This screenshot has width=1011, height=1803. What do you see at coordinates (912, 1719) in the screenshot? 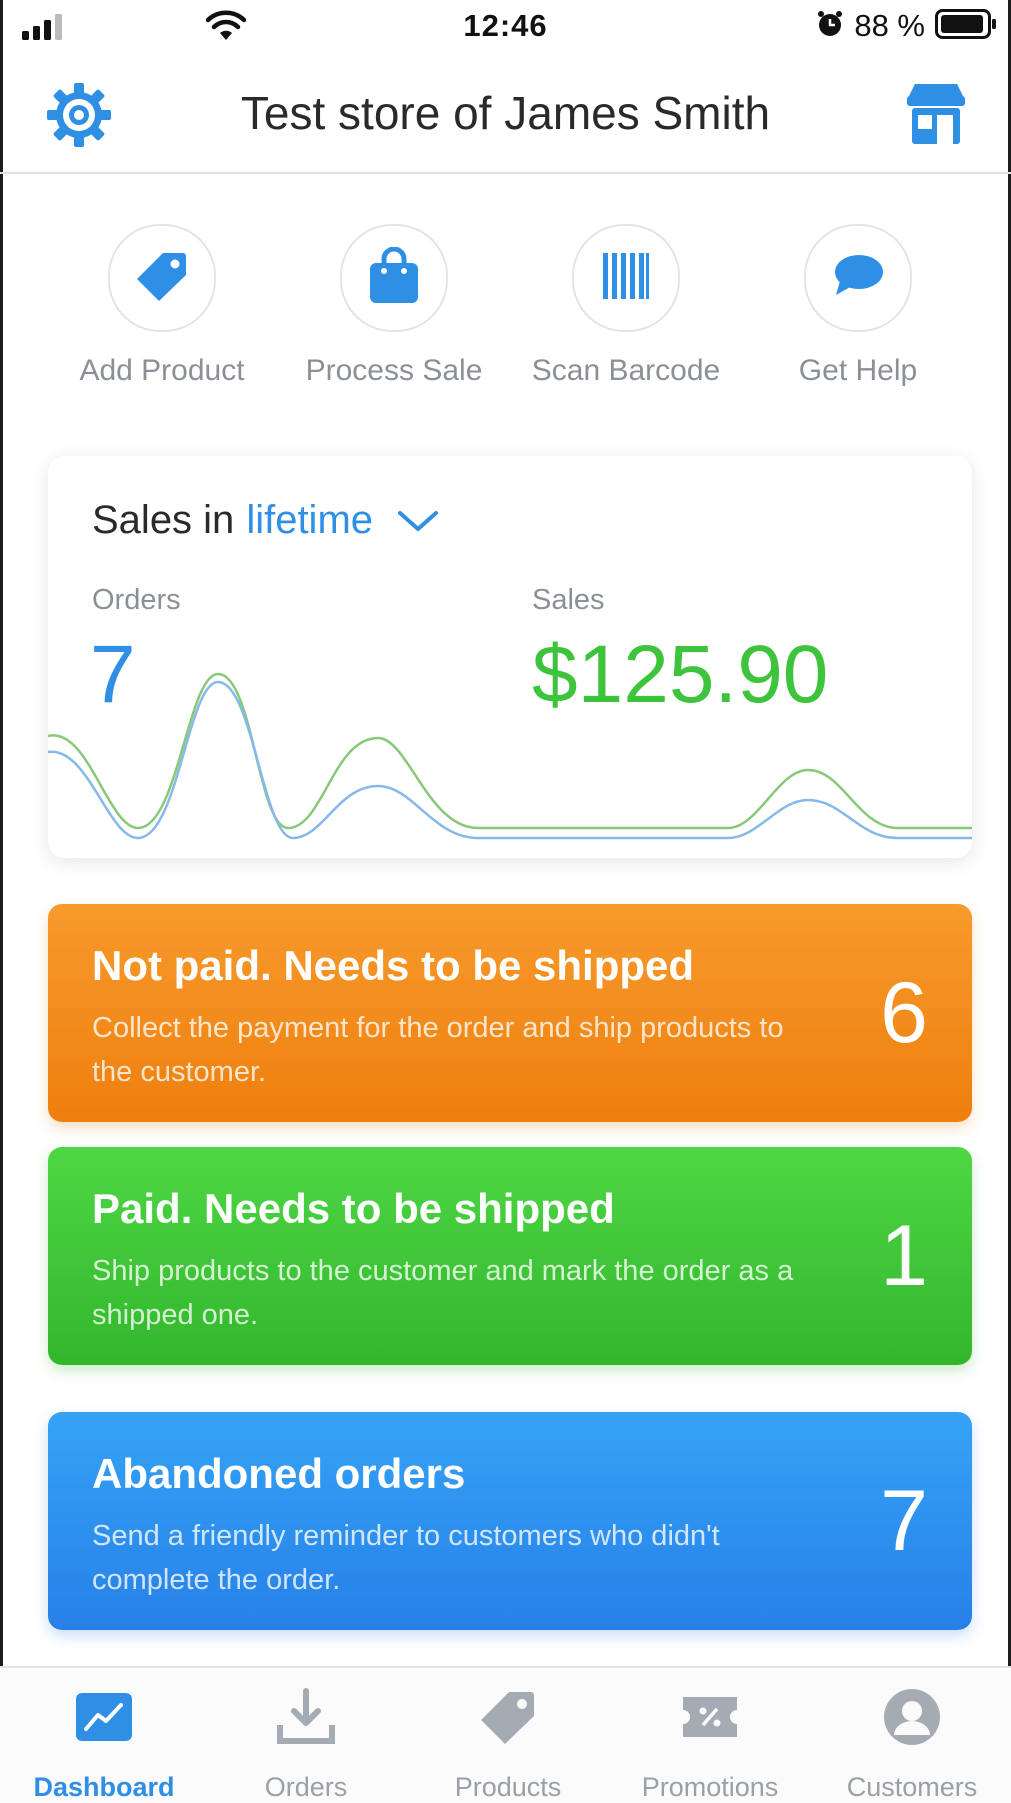
I see `person-icon` at bounding box center [912, 1719].